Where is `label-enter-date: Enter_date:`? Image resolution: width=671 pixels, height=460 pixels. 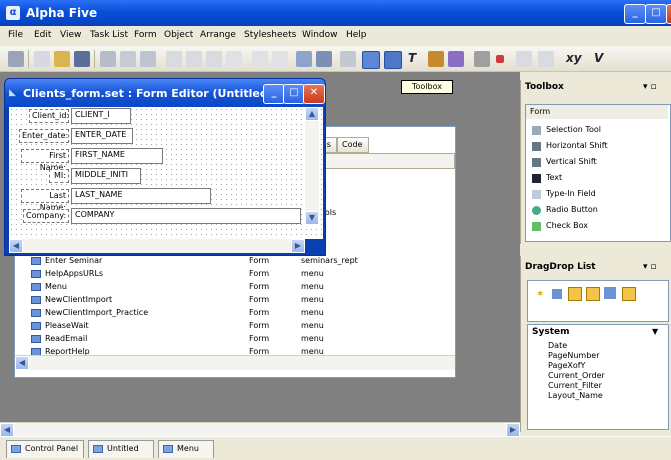
label-enter-date: Enter_date: is located at coordinates (44, 136).